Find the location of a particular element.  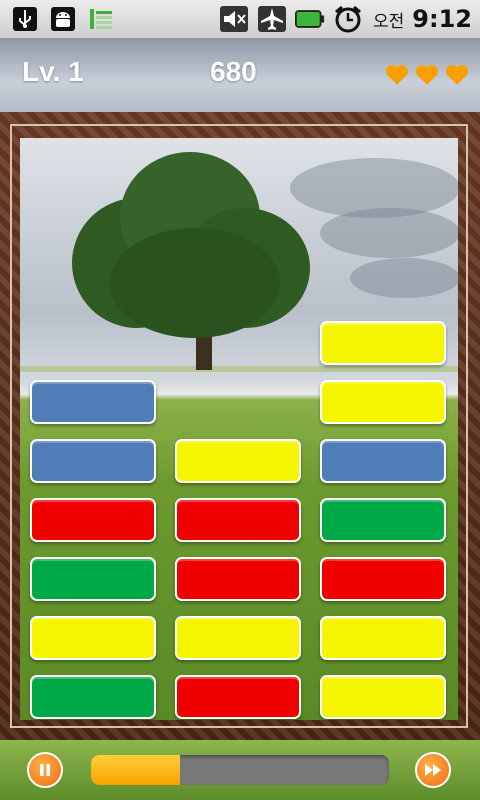

android-debug-icon is located at coordinates (63, 19).